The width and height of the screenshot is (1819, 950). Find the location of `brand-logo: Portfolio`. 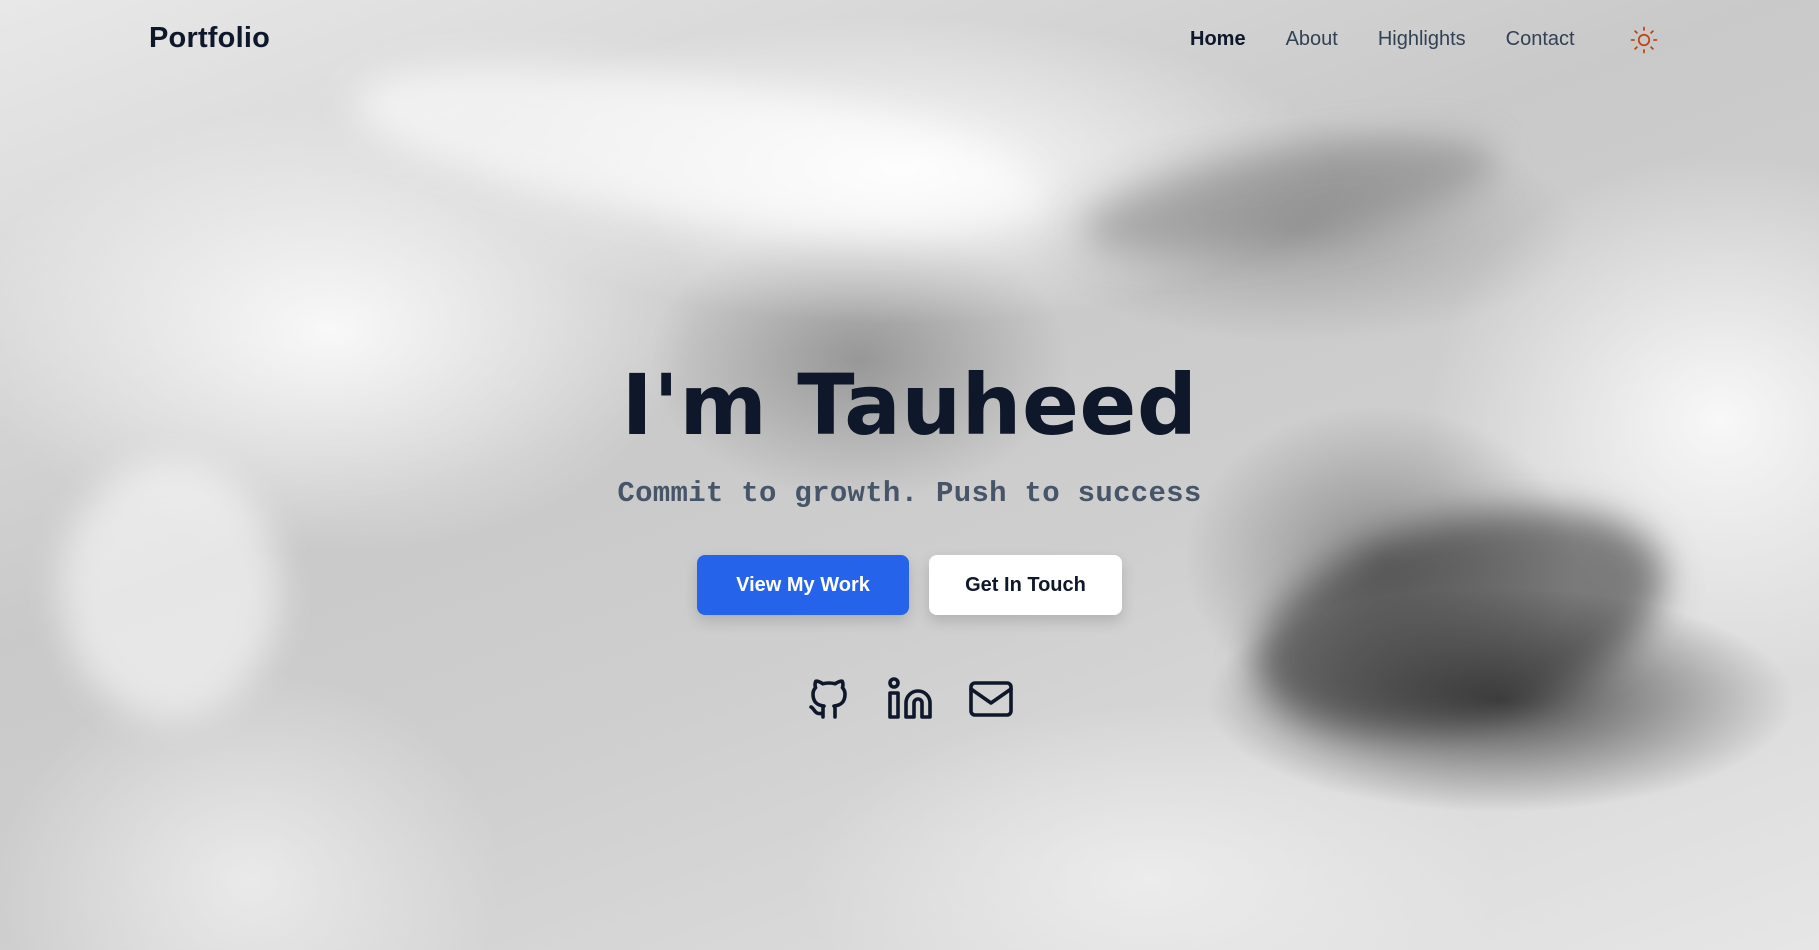

brand-logo: Portfolio is located at coordinates (209, 38).